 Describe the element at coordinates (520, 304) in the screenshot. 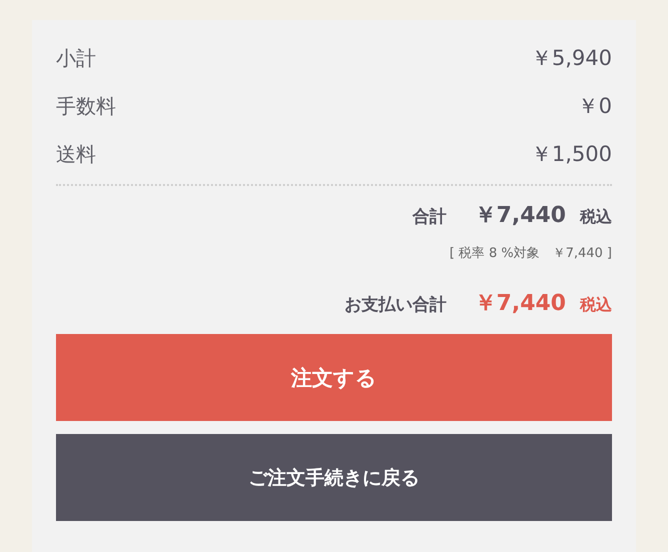

I see `payment-total-amount: ￥7,440` at that location.